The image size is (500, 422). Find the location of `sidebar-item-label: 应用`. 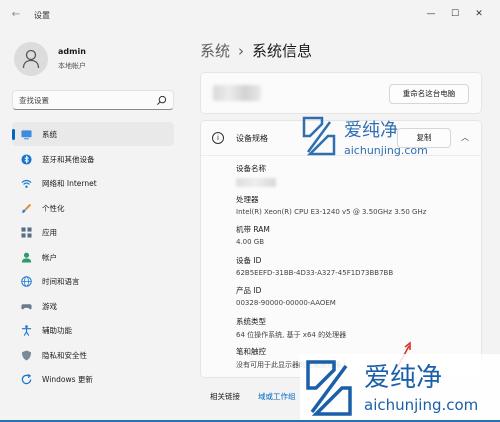

sidebar-item-label: 应用 is located at coordinates (49, 232).